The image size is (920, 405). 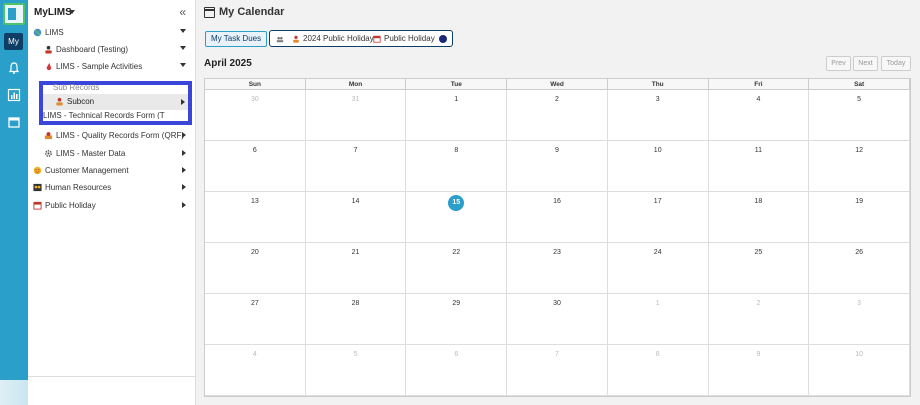 I want to click on calendar-day-cell: 27, so click(x=255, y=319).